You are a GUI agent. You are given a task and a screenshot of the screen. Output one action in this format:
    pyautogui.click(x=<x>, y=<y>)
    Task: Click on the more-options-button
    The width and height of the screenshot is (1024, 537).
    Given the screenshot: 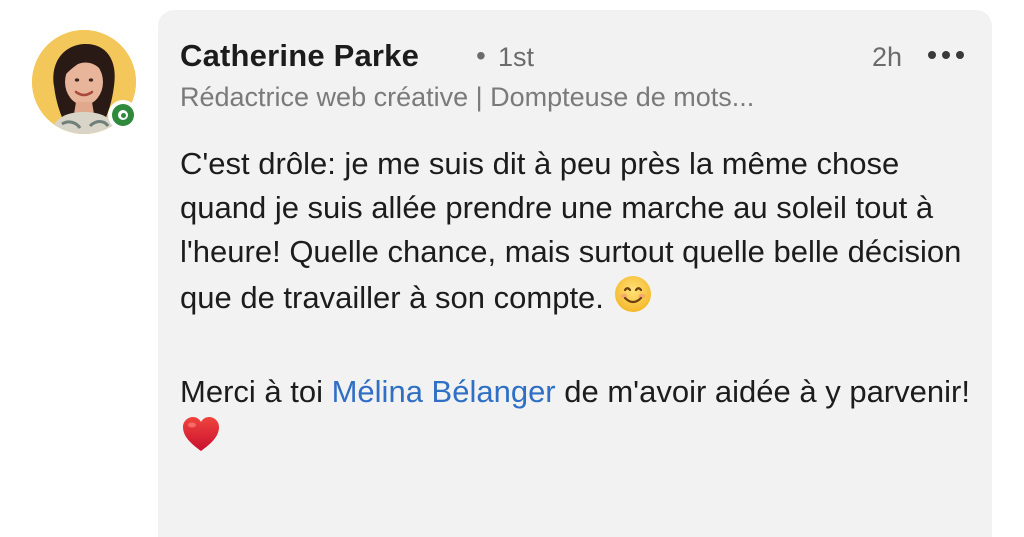 What is the action you would take?
    pyautogui.click(x=946, y=55)
    